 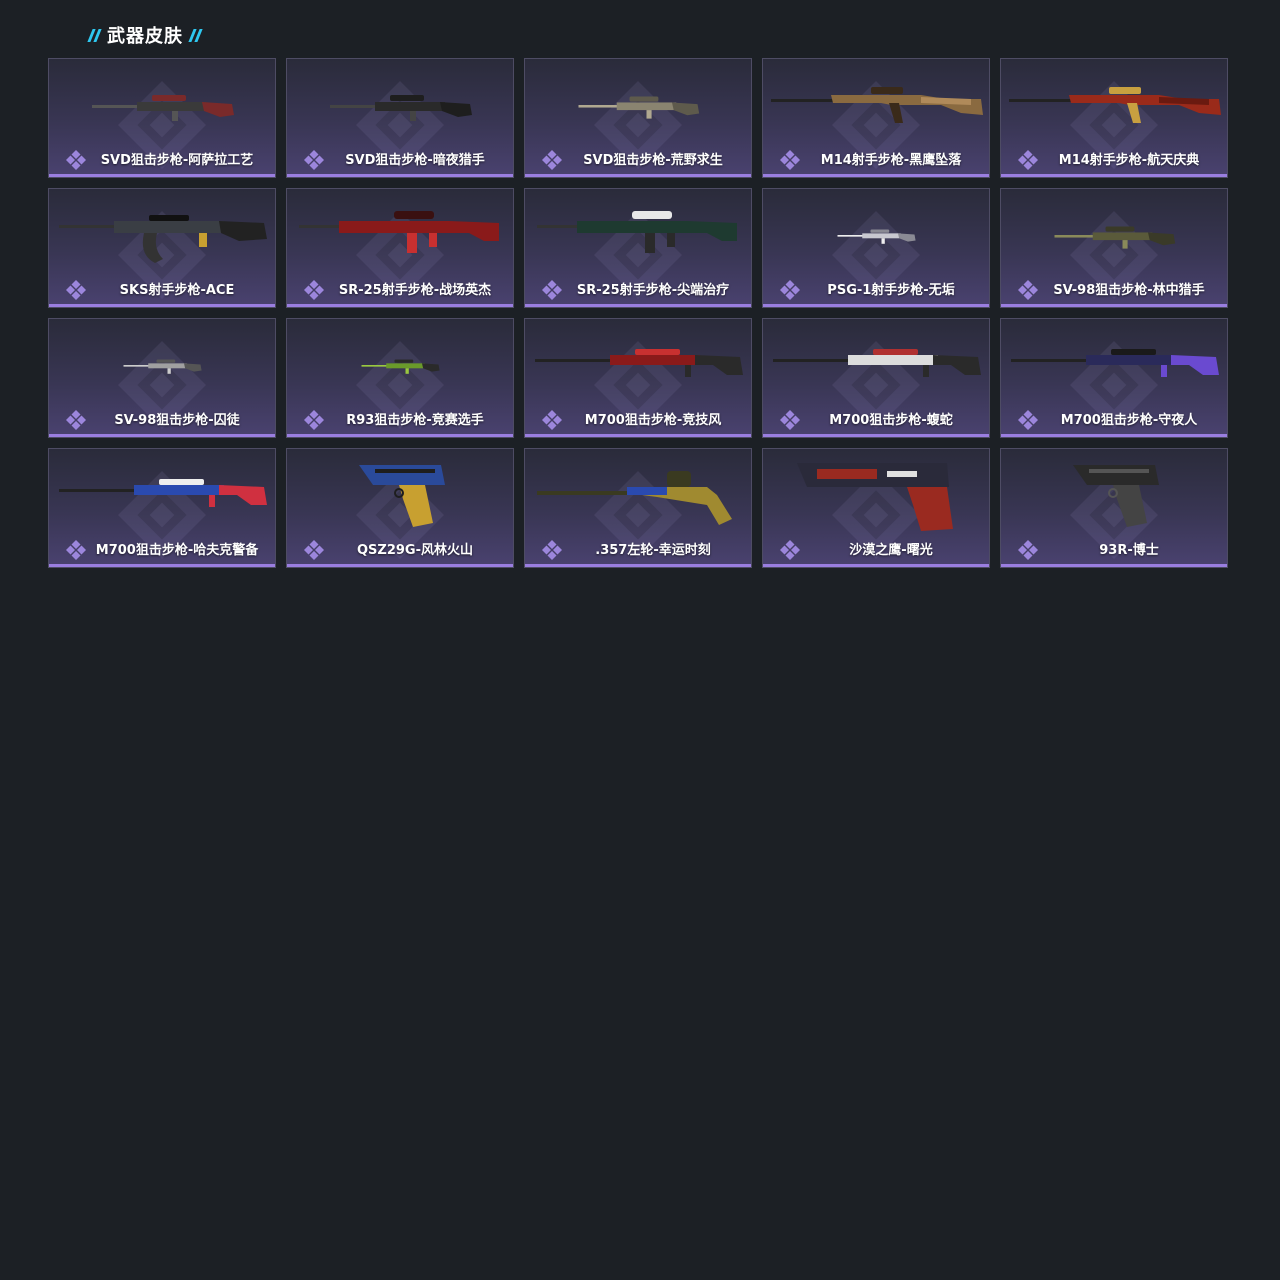 I want to click on weapon-skin-card: PSG-1射手步枪-无垢, so click(x=876, y=248).